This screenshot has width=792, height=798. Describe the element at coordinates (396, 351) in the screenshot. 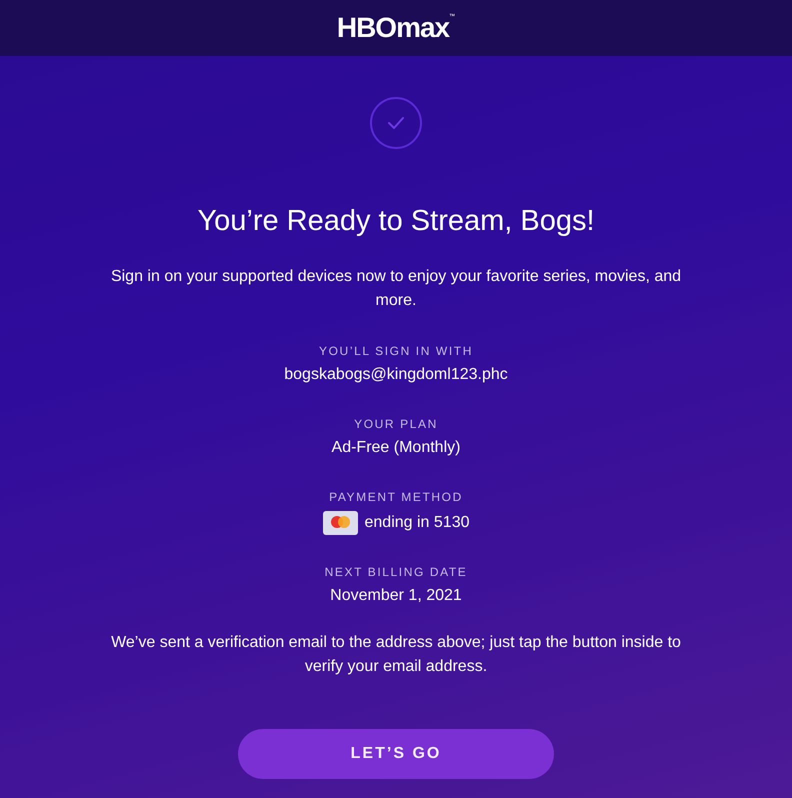

I see `detail-label: YOU’LL SIGN IN WITH` at that location.